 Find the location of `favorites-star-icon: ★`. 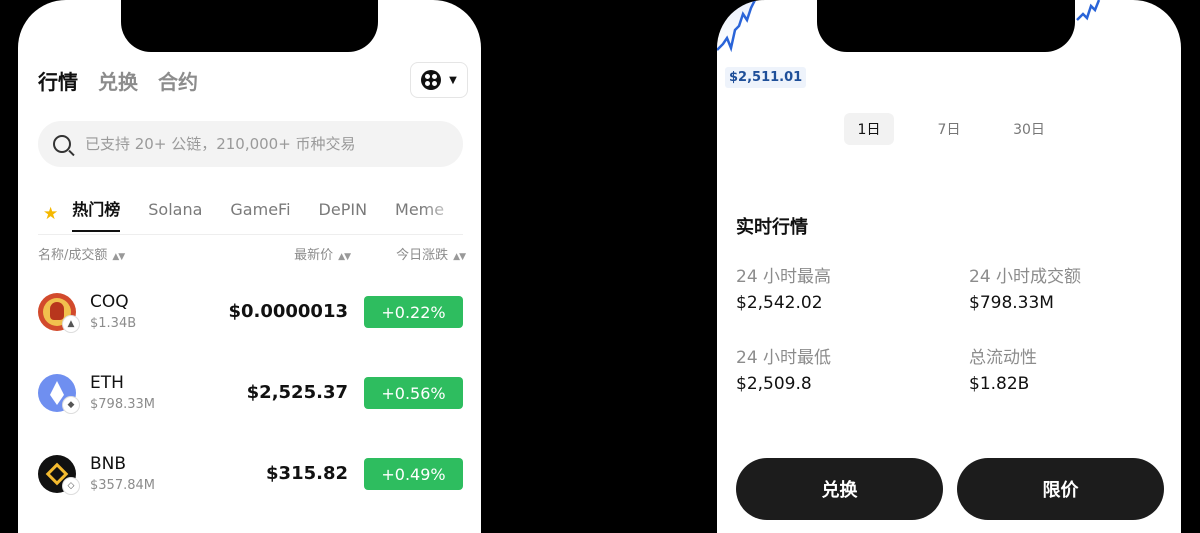

favorites-star-icon: ★ is located at coordinates (50, 214).